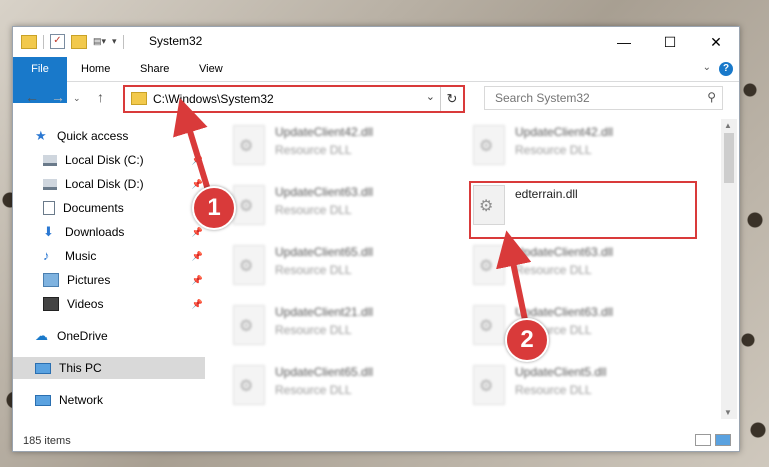 The width and height of the screenshot is (769, 467). Describe the element at coordinates (729, 158) in the screenshot. I see `scrollbar-thumb` at that location.